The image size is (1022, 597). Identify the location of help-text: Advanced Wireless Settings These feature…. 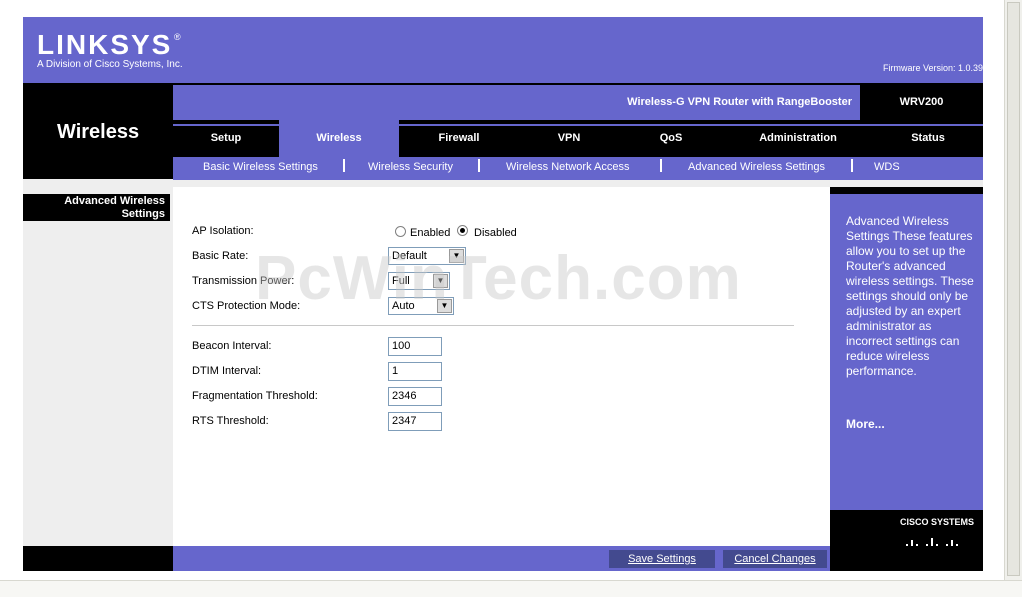
(910, 296).